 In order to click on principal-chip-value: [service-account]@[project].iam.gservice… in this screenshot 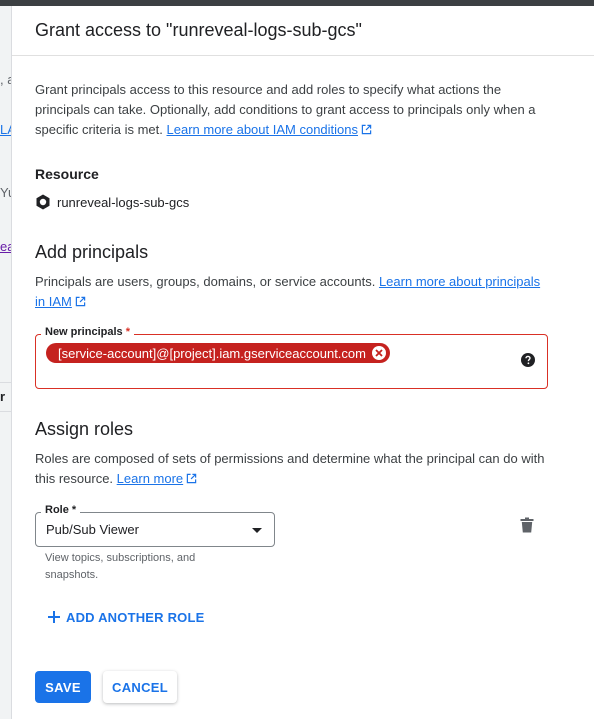, I will do `click(212, 353)`.